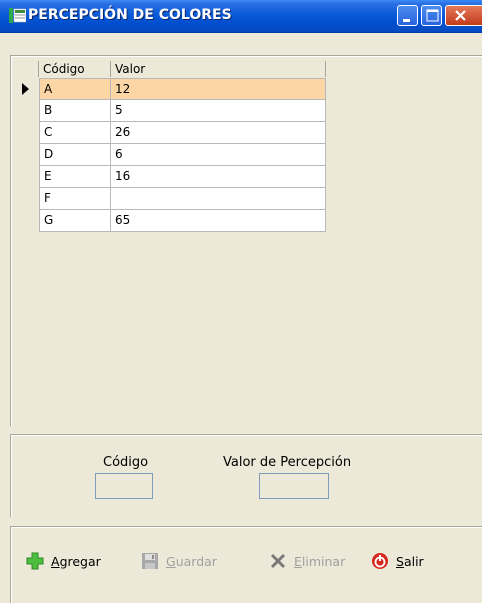  What do you see at coordinates (126, 462) in the screenshot?
I see `codigo-label: Código` at bounding box center [126, 462].